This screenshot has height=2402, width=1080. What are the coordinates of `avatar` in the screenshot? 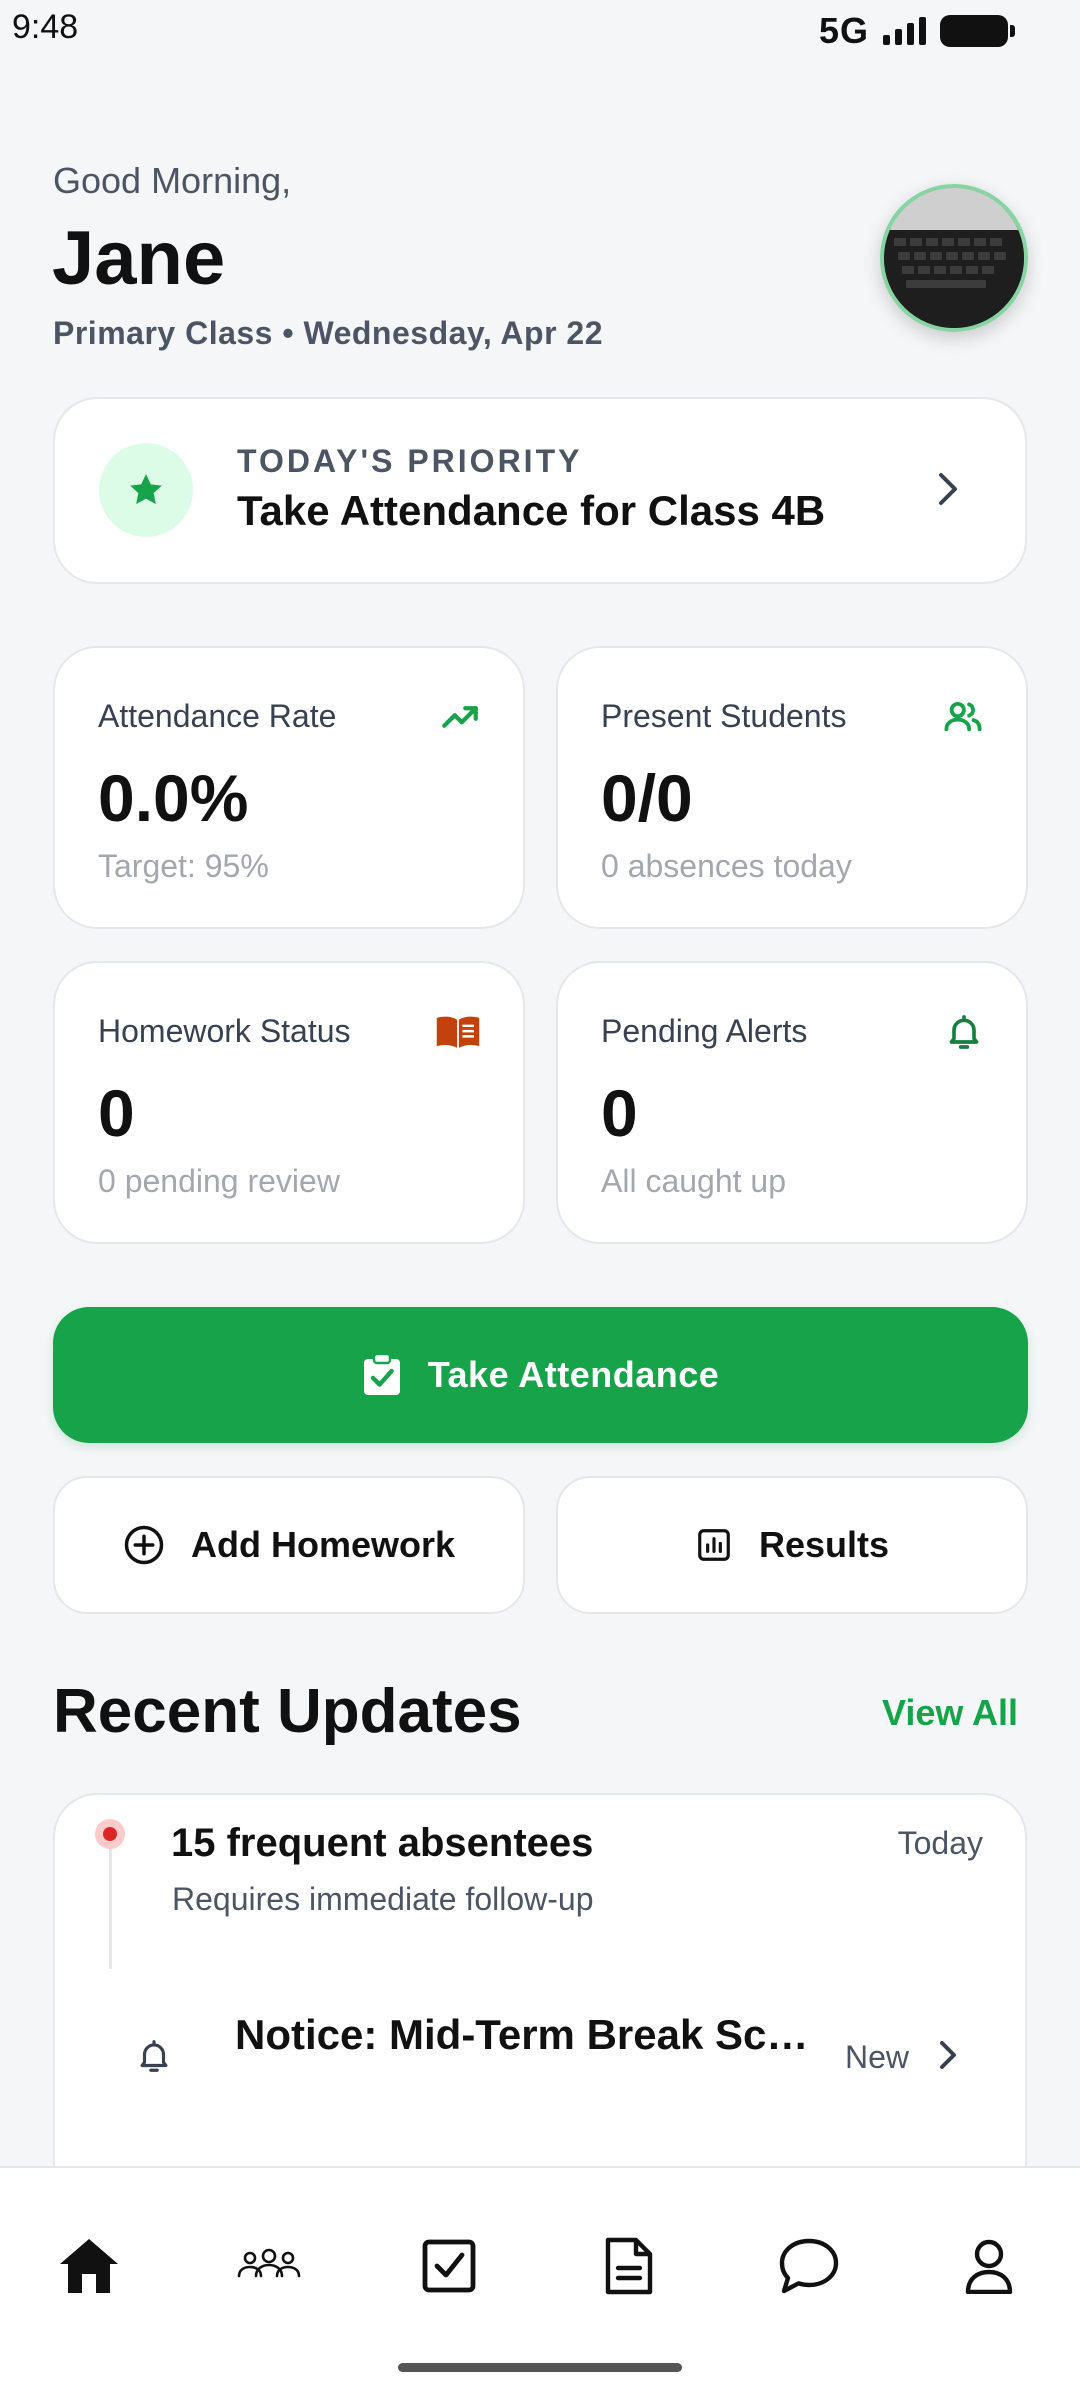 It's located at (954, 258).